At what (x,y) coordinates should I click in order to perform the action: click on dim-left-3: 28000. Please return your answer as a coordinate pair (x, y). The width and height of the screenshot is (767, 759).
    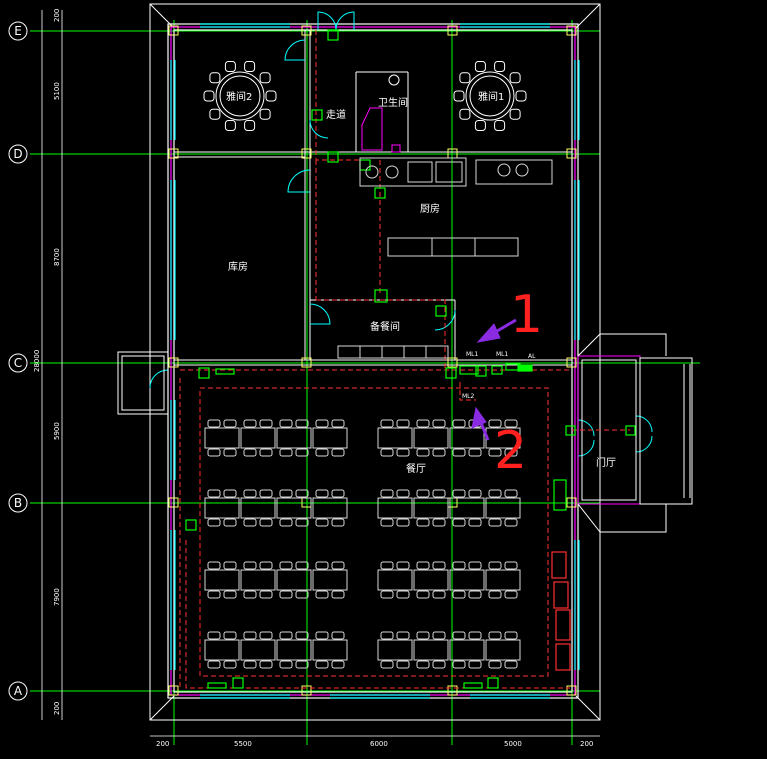
    Looking at the image, I should click on (37, 361).